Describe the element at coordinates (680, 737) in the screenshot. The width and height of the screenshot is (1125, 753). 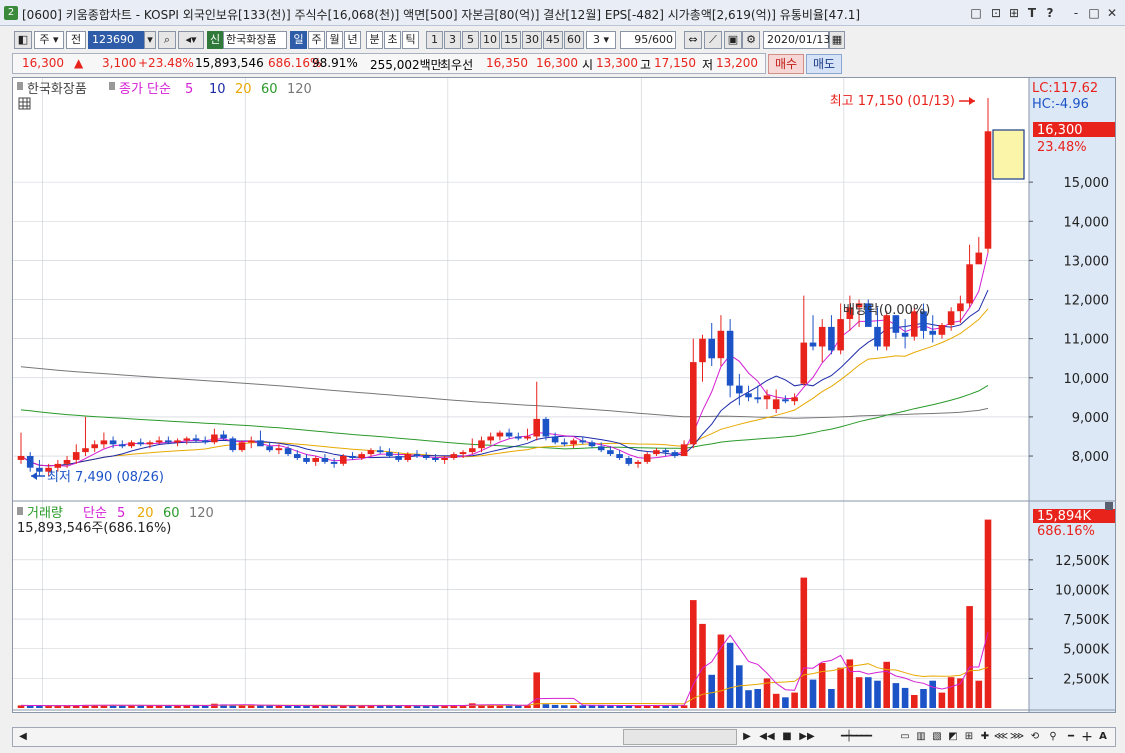
I see `scroll-thumb` at that location.